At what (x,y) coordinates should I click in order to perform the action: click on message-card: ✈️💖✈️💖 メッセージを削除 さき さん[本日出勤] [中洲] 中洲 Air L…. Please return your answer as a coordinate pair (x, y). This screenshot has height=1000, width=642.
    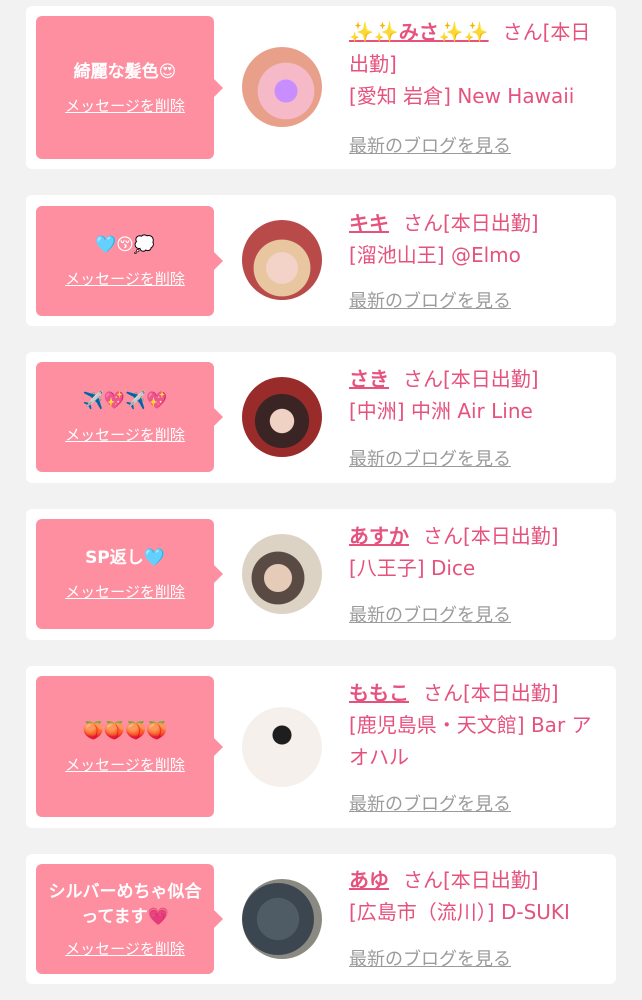
    Looking at the image, I should click on (321, 417).